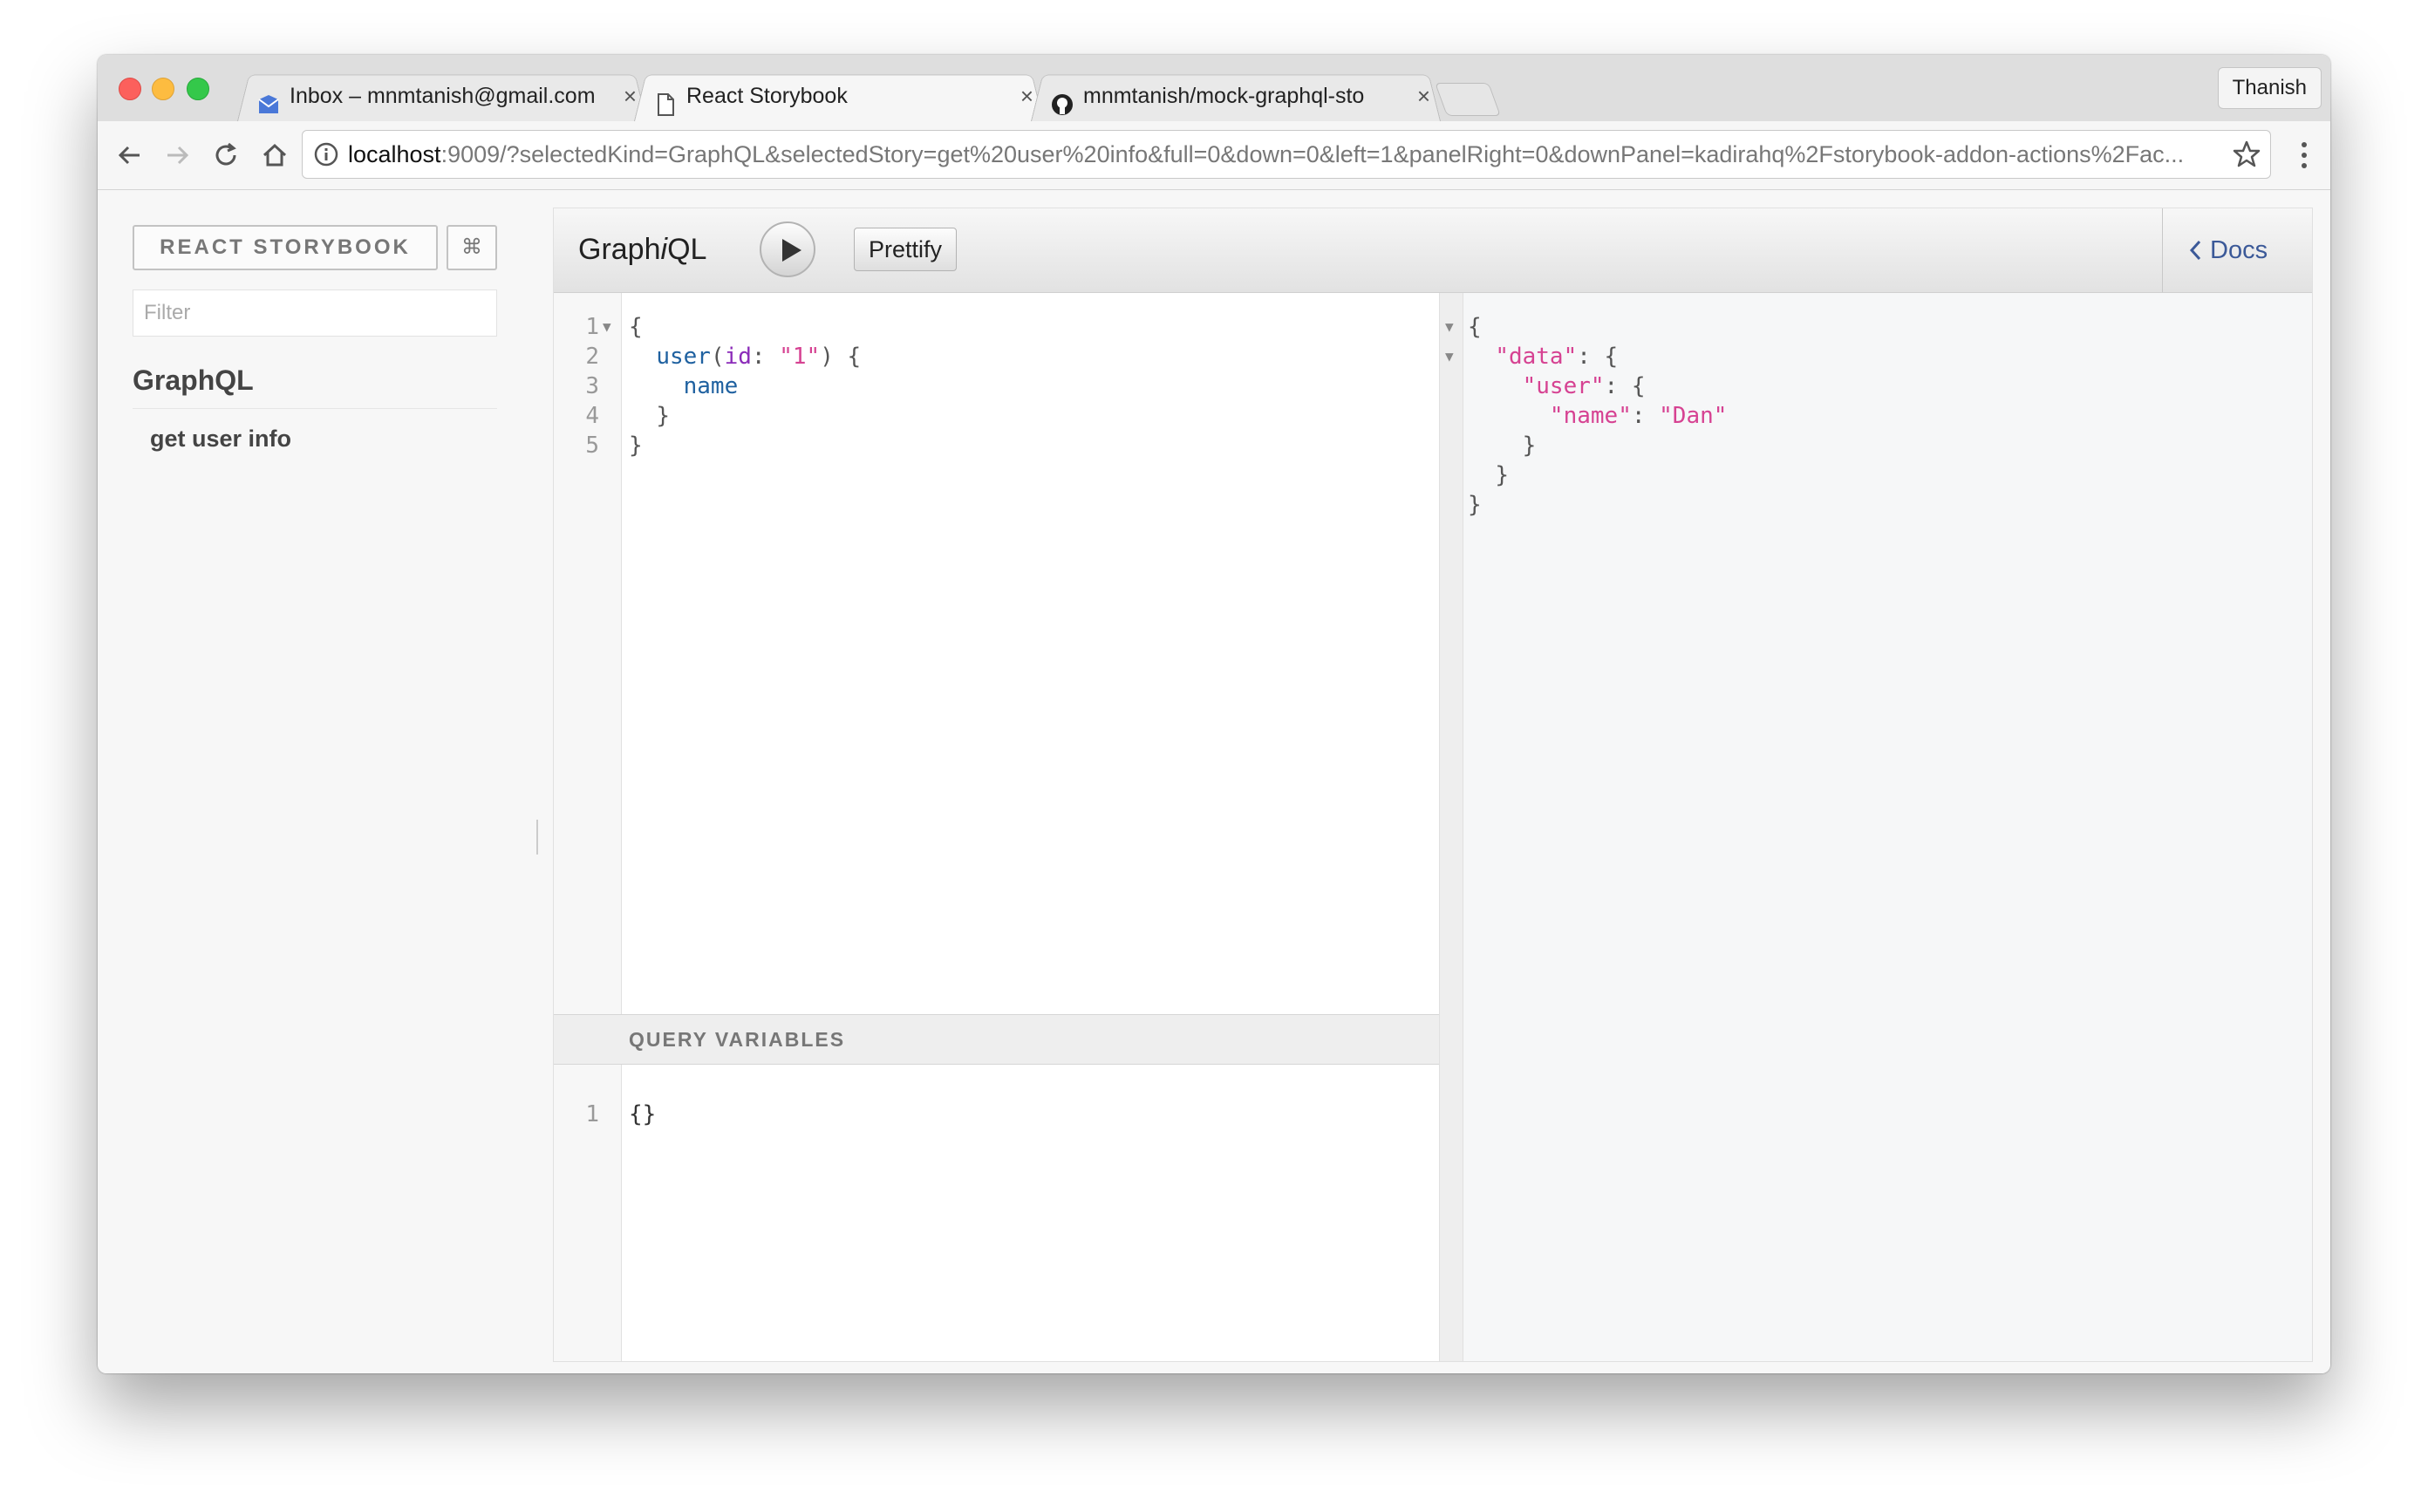  What do you see at coordinates (592, 386) in the screenshot?
I see `line-number: 3` at bounding box center [592, 386].